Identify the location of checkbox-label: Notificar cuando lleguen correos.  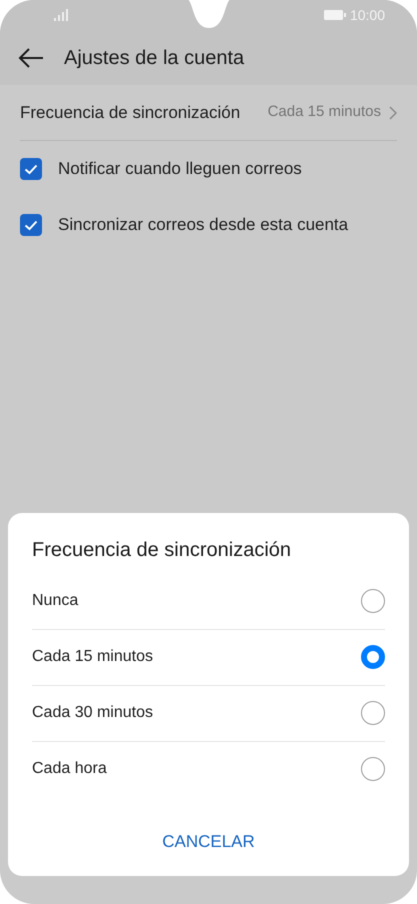
(180, 169).